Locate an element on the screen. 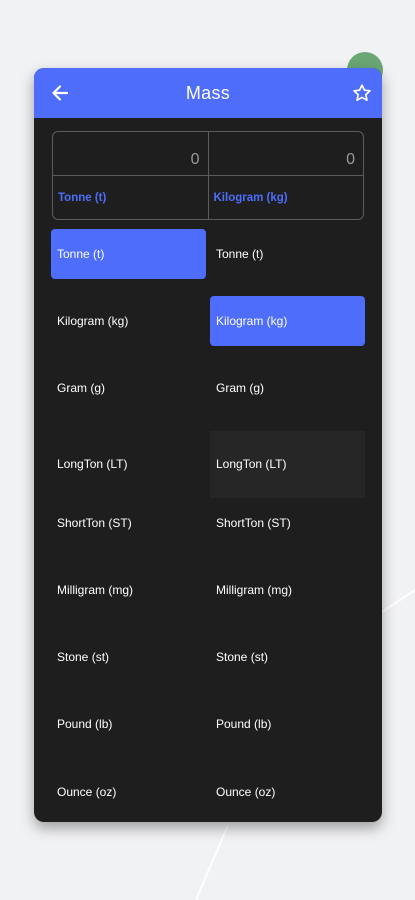 The height and width of the screenshot is (900, 415). to-unit-item: Pound (lb) is located at coordinates (287, 724).